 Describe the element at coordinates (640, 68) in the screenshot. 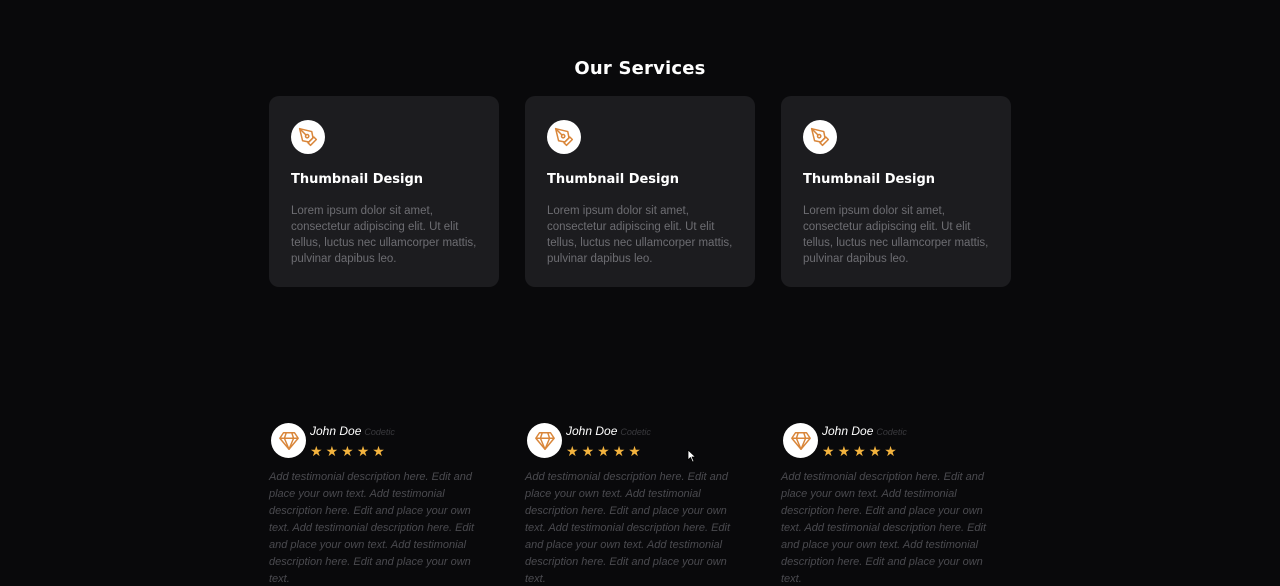

I see `services-title: Our Services` at that location.